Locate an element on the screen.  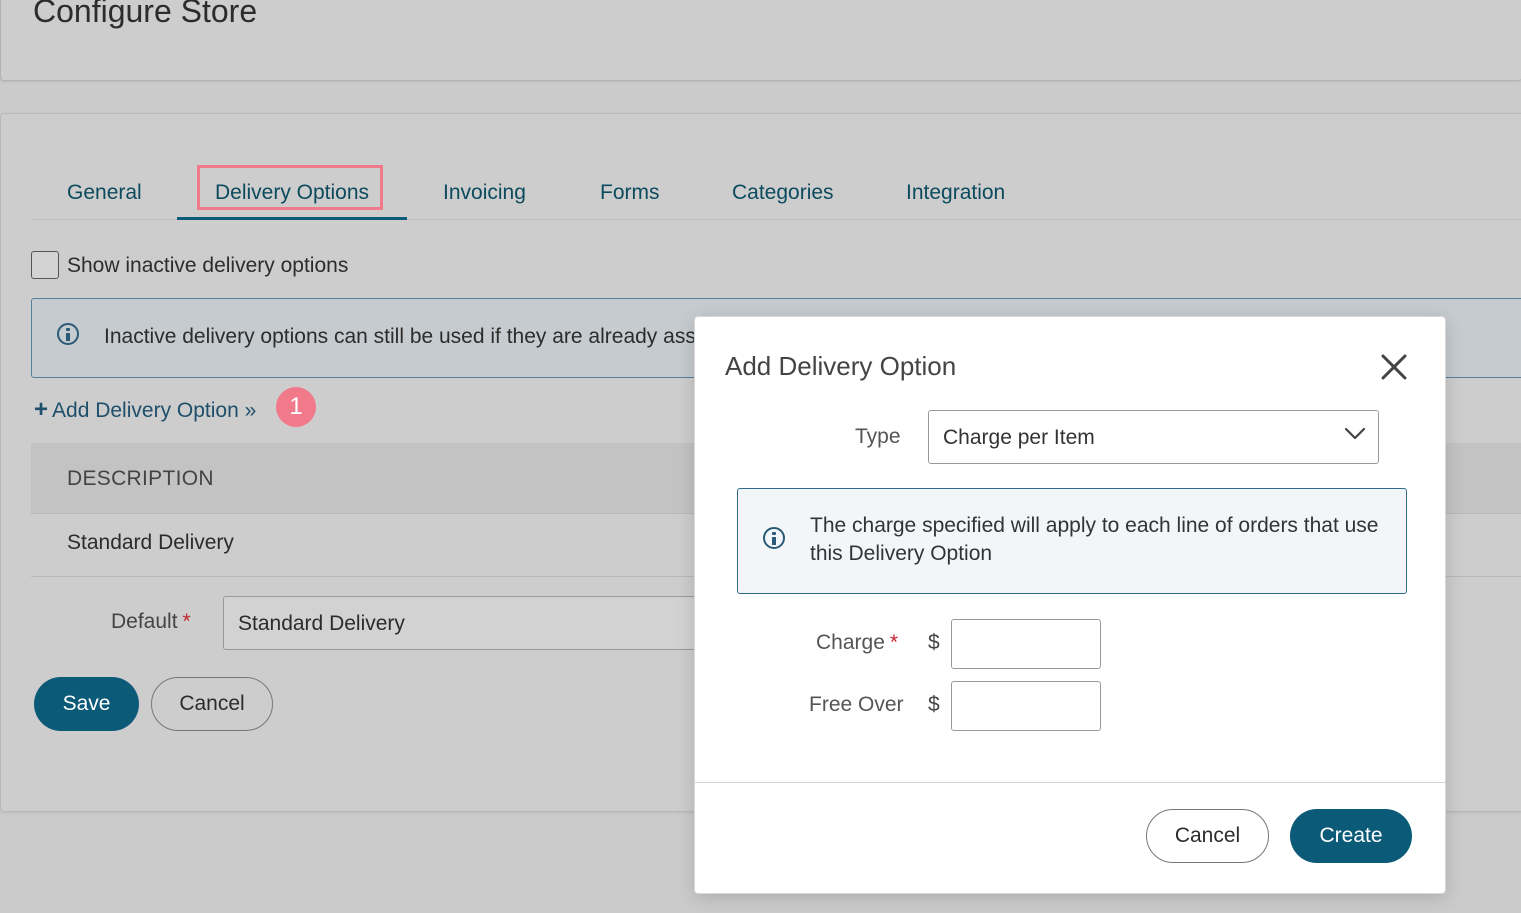
charge-currency-symbol: $ is located at coordinates (934, 642).